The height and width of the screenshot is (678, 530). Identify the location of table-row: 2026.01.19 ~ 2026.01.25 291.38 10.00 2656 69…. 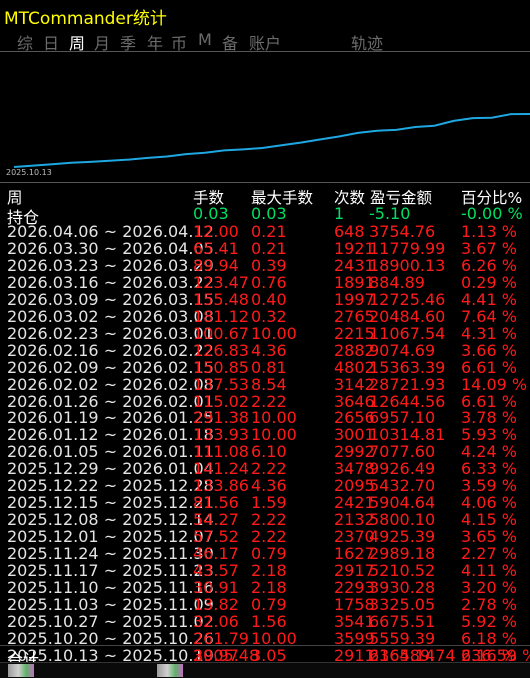
(265, 417).